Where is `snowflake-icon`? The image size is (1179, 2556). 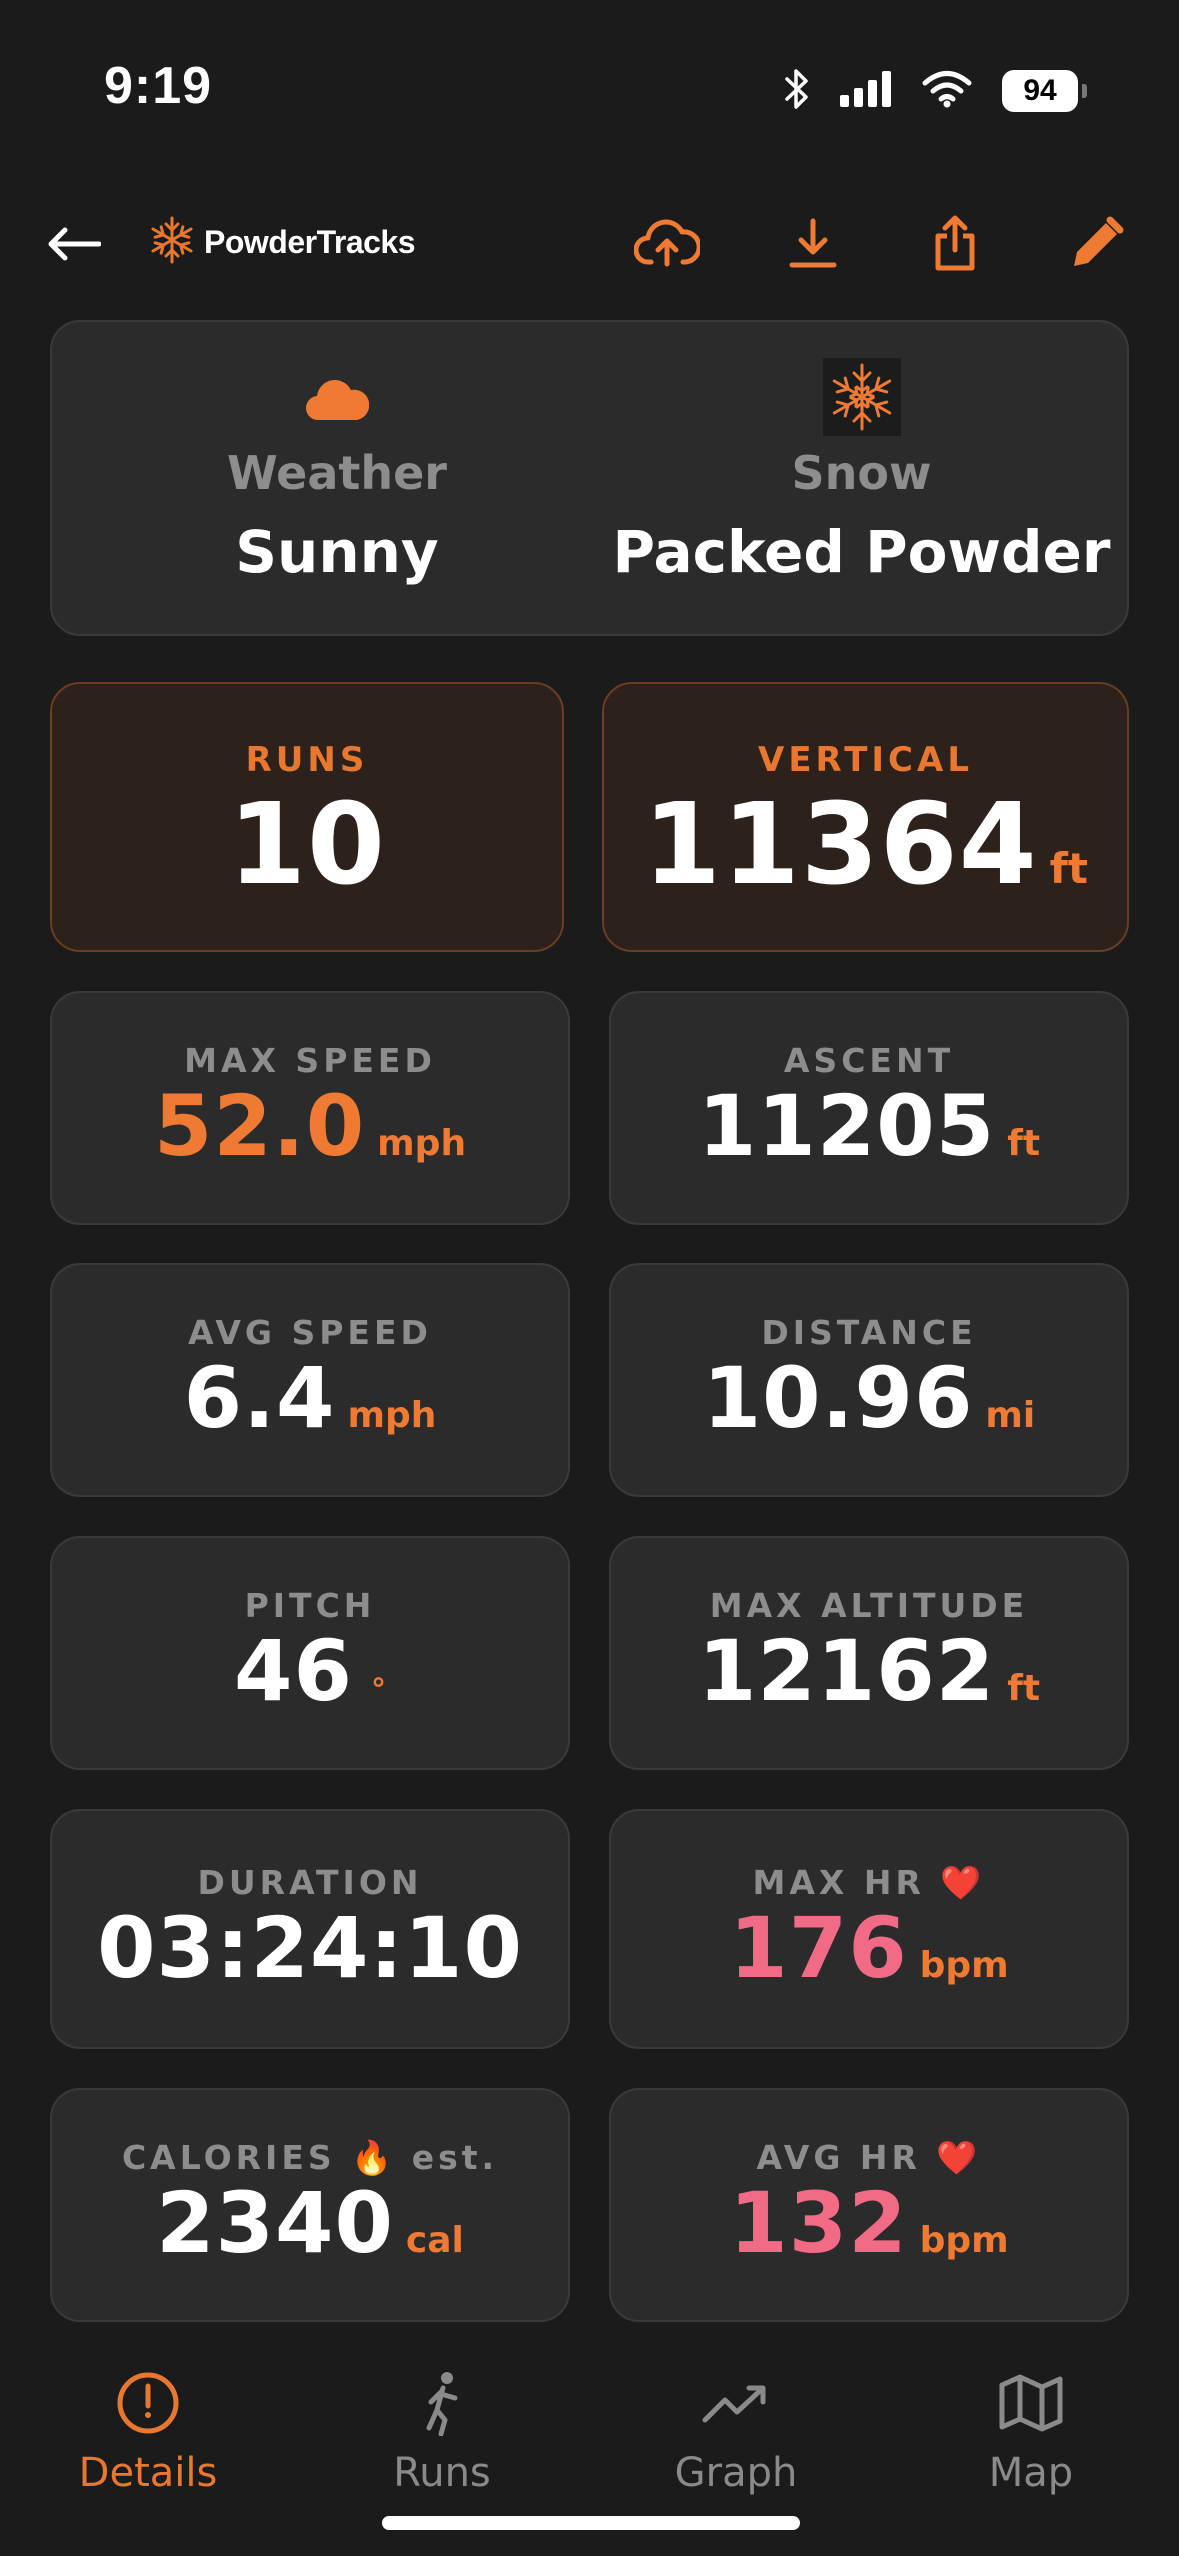
snowflake-icon is located at coordinates (861, 399).